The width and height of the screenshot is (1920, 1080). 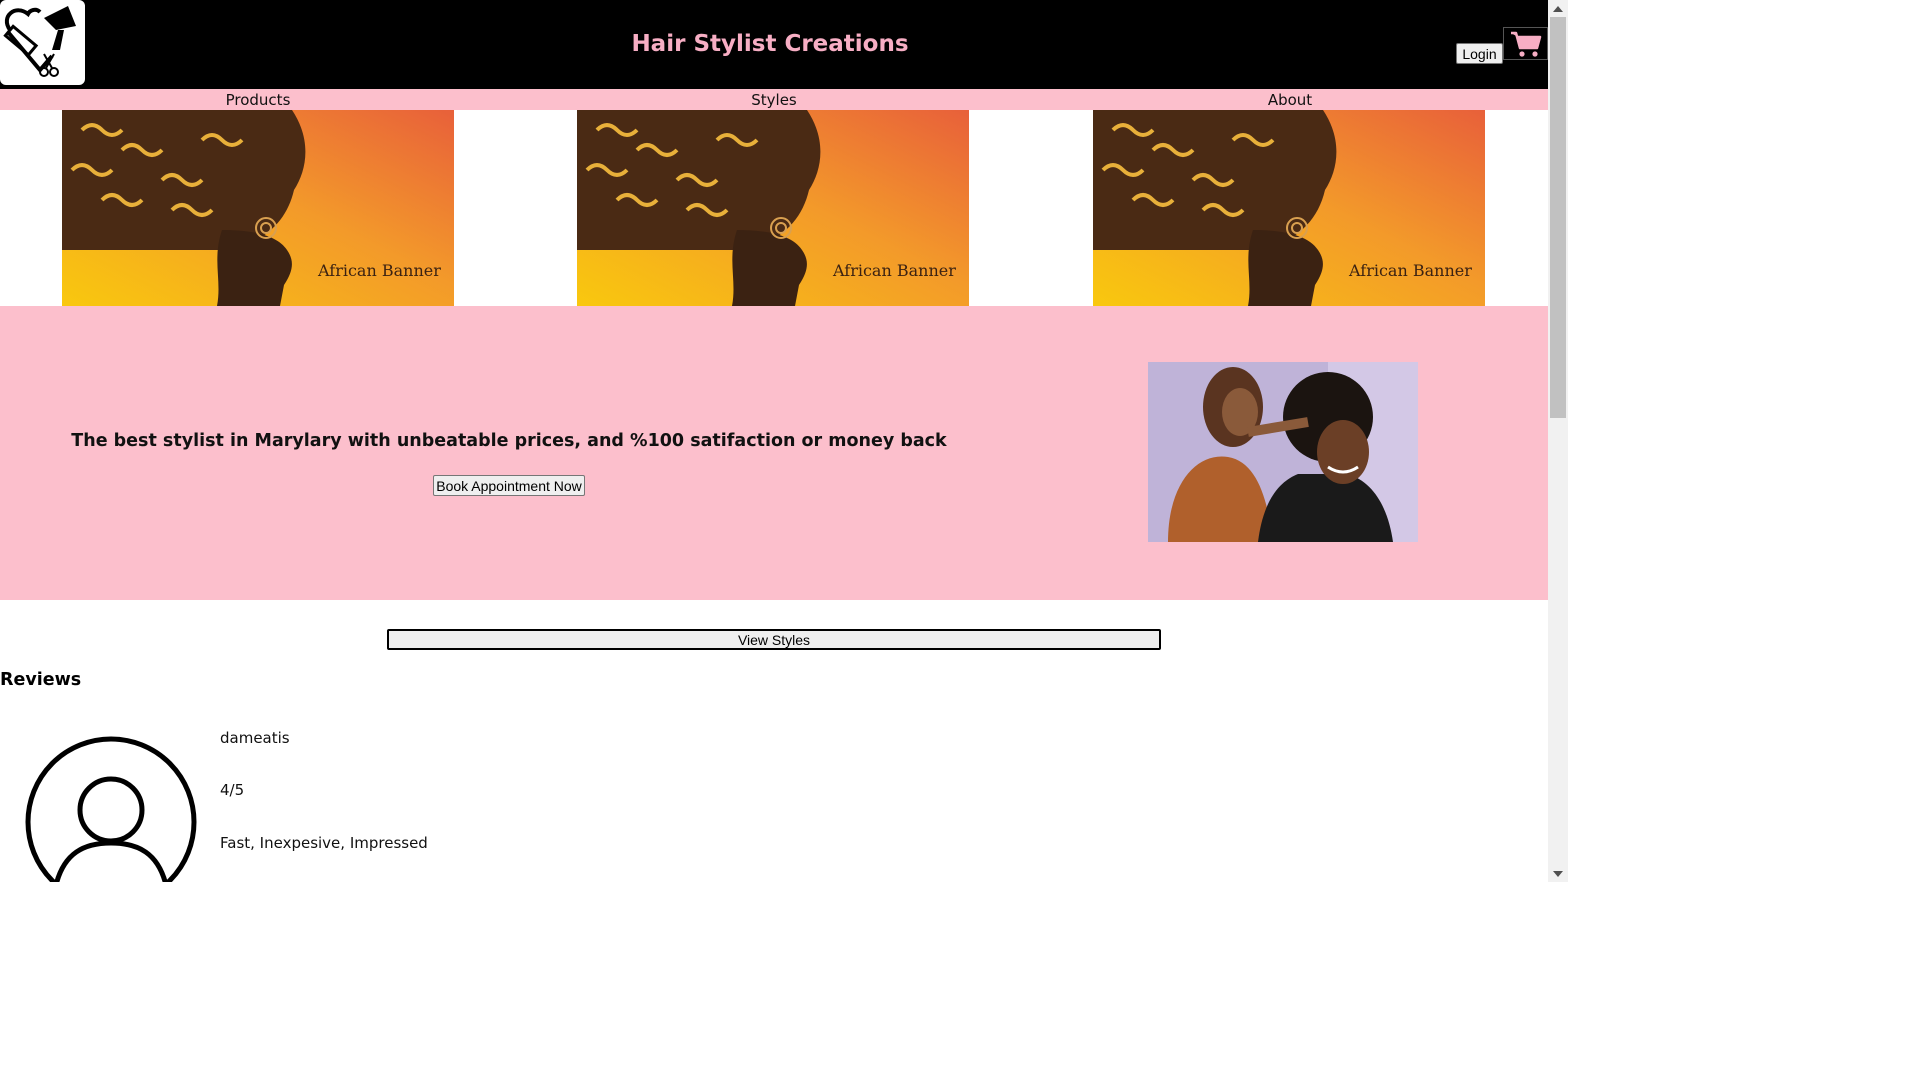 What do you see at coordinates (1558, 217) in the screenshot?
I see `scrollbar-thumb` at bounding box center [1558, 217].